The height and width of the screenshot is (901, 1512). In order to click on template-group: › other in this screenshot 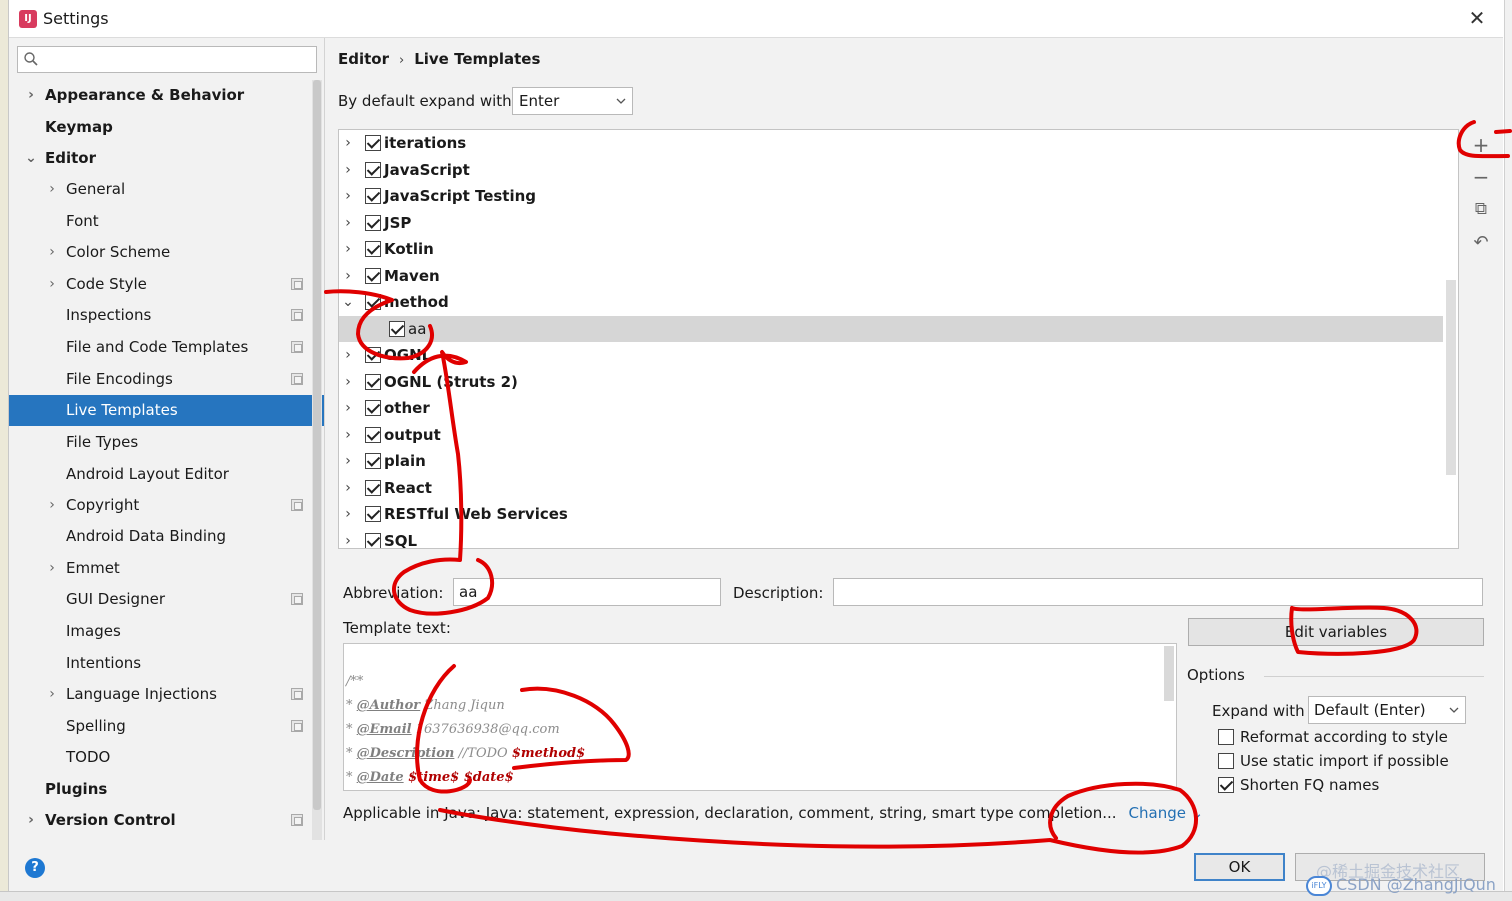, I will do `click(891, 408)`.